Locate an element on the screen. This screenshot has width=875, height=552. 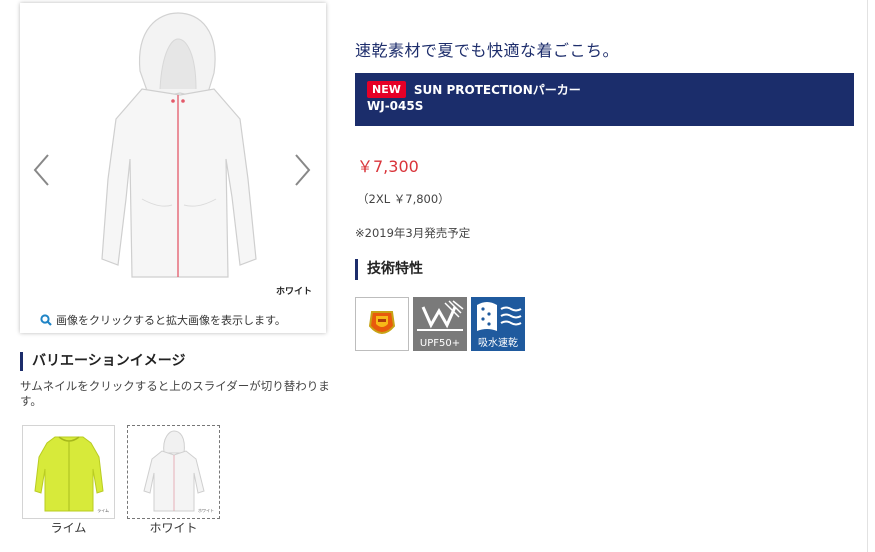
tech-icon-quick-dry: 吸水速乾 is located at coordinates (498, 324).